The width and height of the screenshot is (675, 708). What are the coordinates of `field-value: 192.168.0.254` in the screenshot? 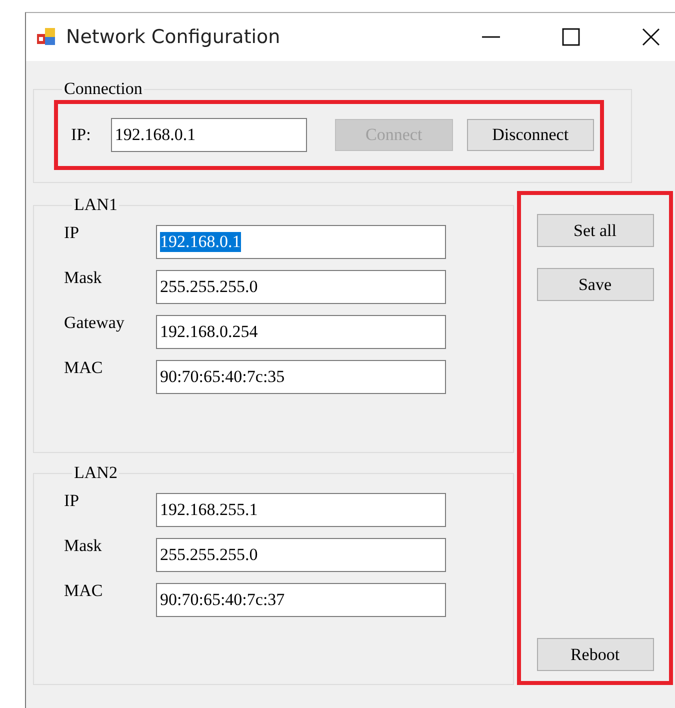 It's located at (209, 332).